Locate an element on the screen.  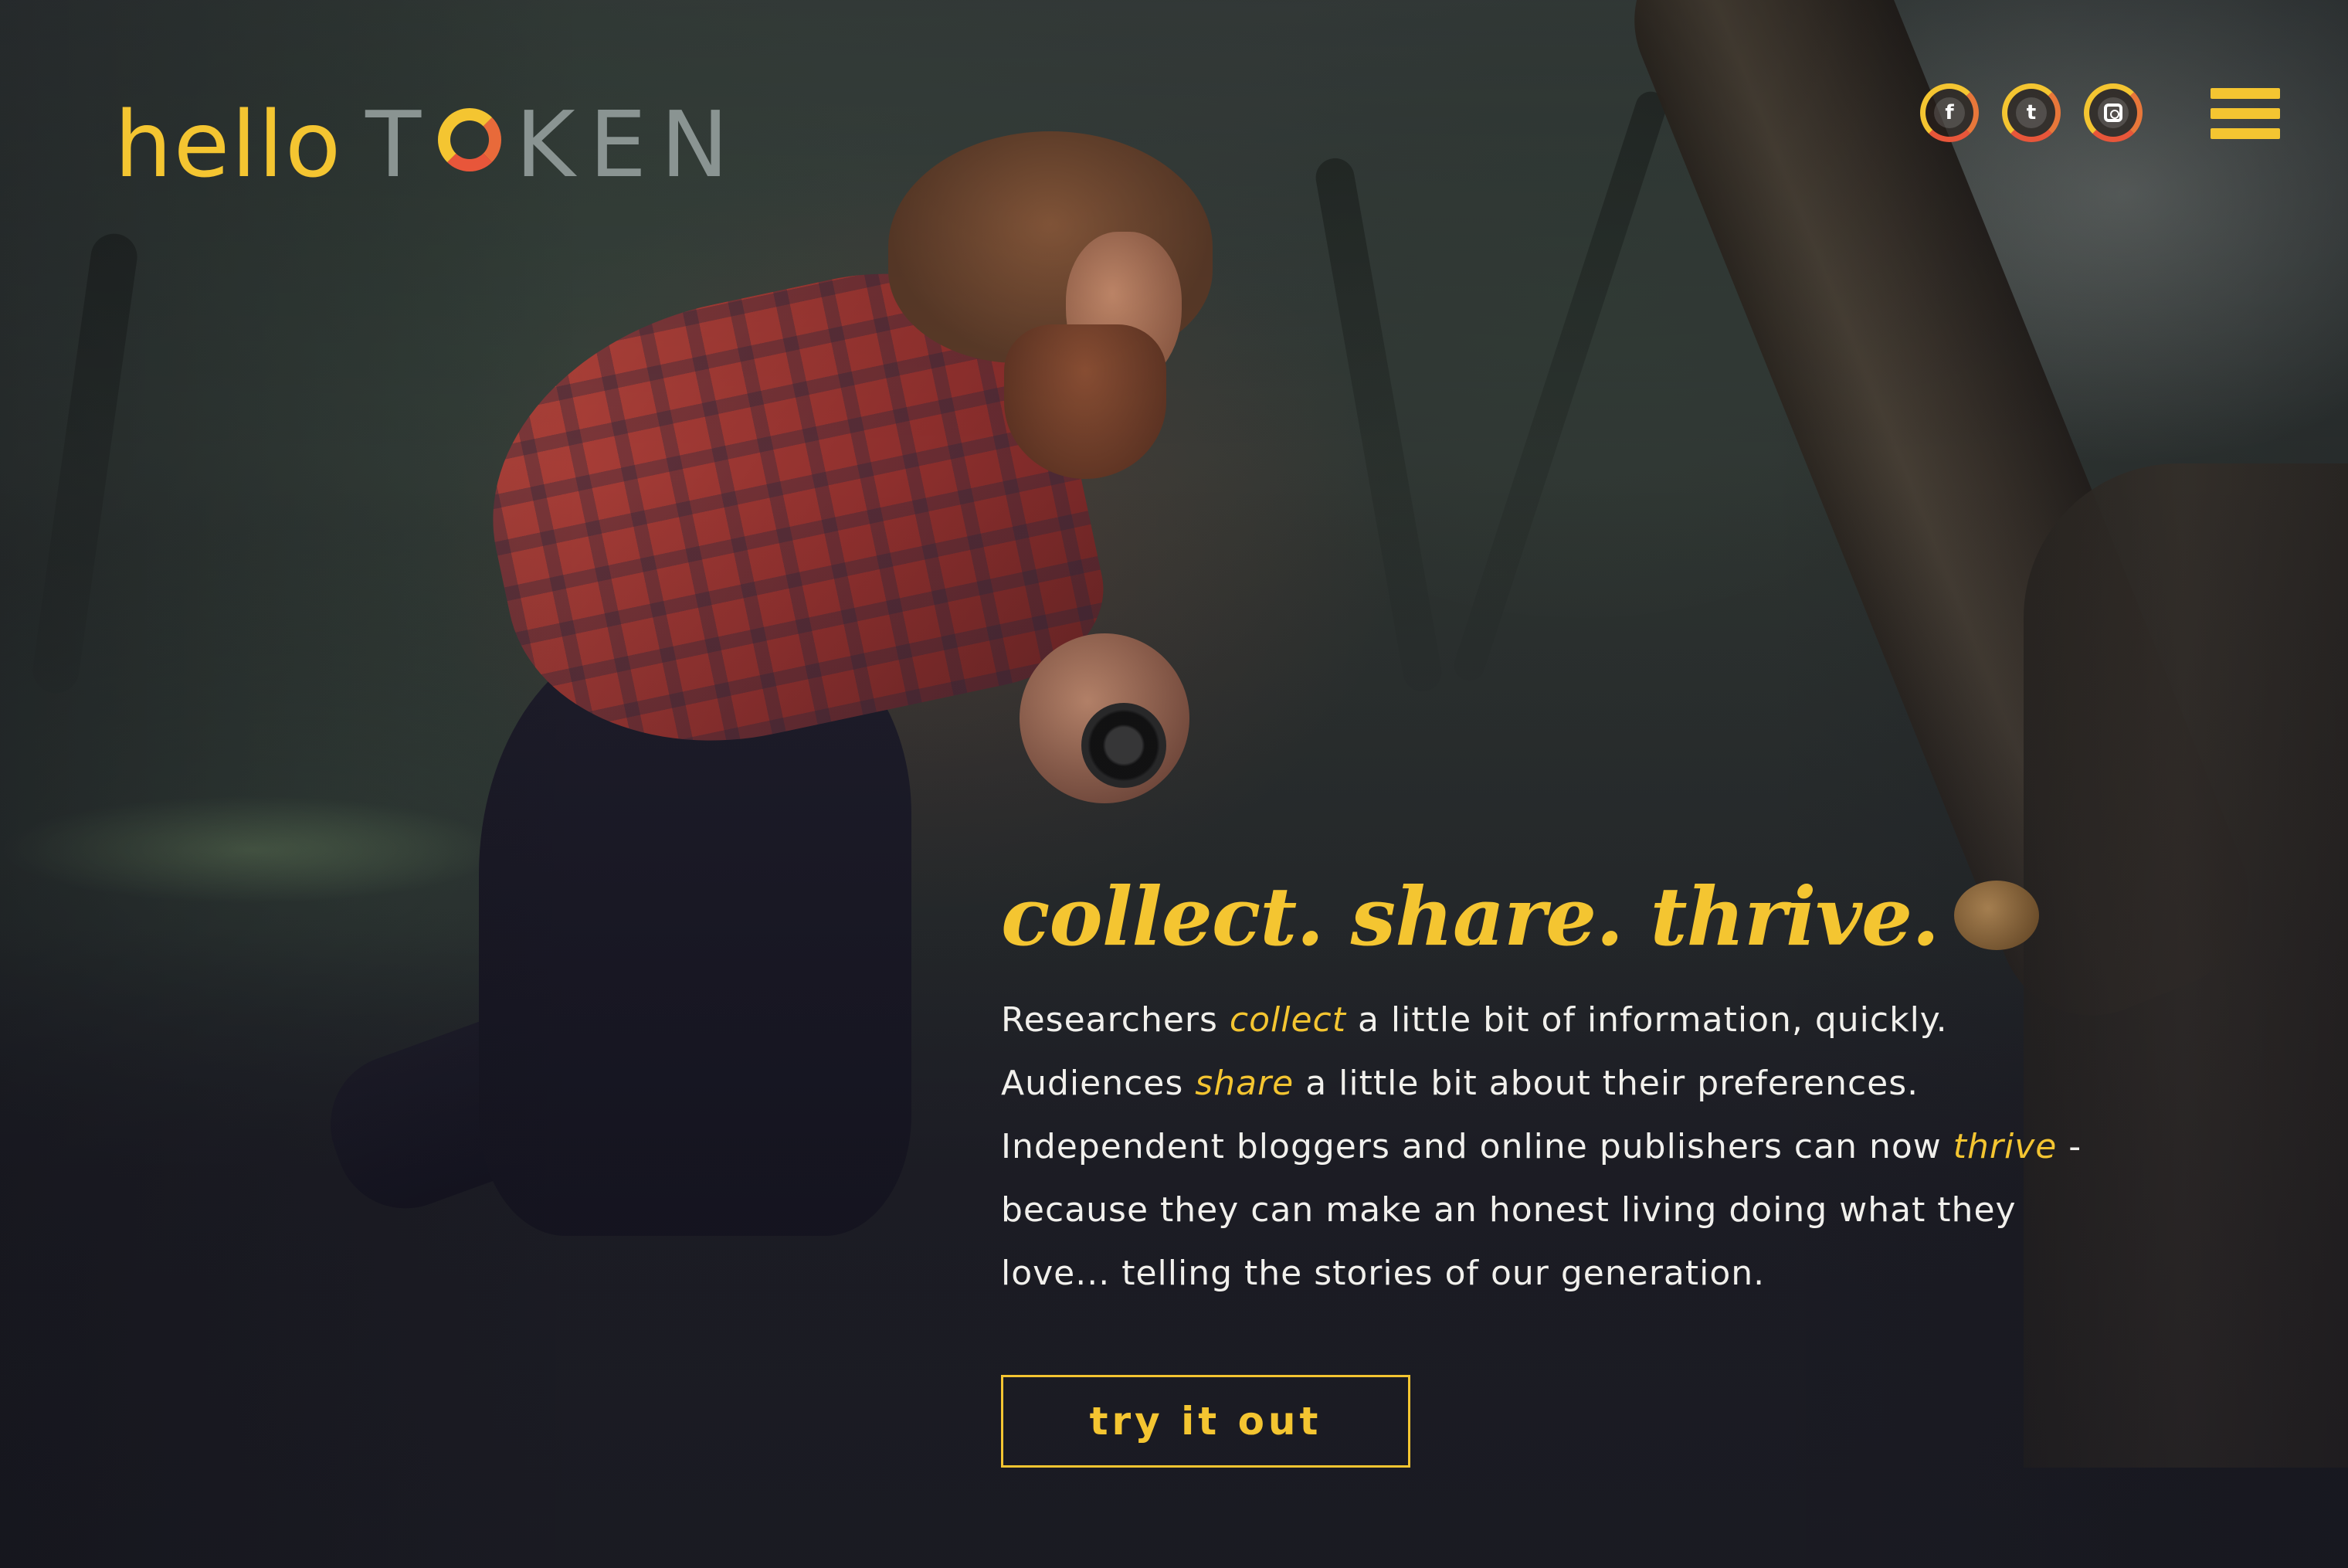
line-text: Audiences is located at coordinates (1098, 1084).